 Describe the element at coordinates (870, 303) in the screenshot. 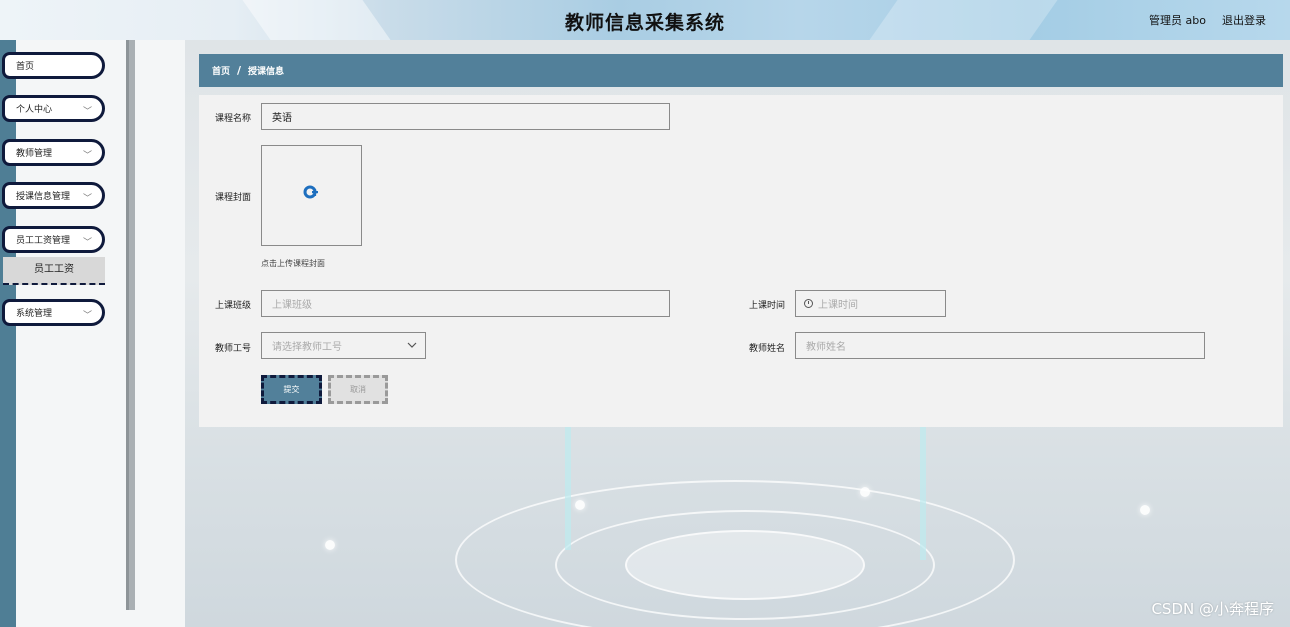

I see `class-time-picker: 上课时间` at that location.